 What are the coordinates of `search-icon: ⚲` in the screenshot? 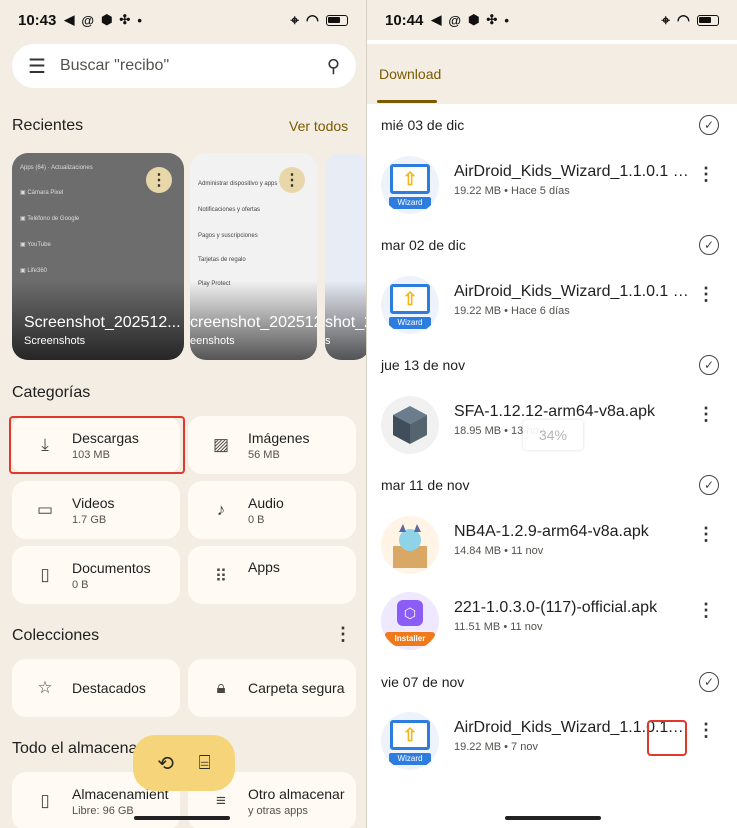 It's located at (333, 66).